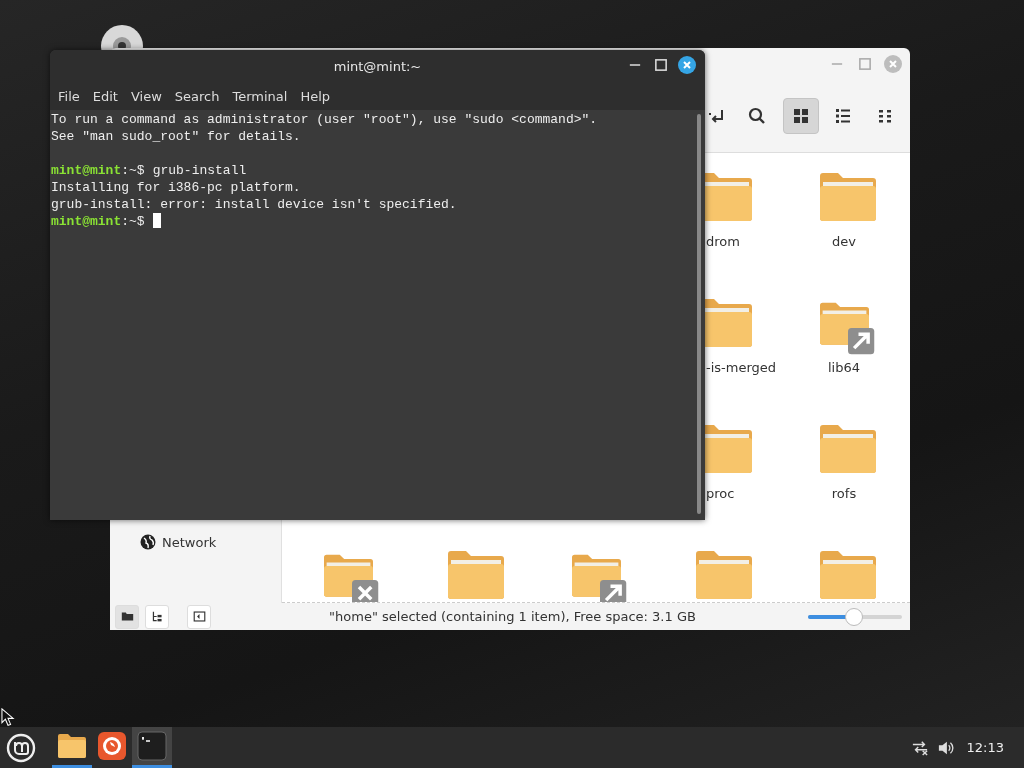  What do you see at coordinates (757, 116) in the screenshot?
I see `search-icon` at bounding box center [757, 116].